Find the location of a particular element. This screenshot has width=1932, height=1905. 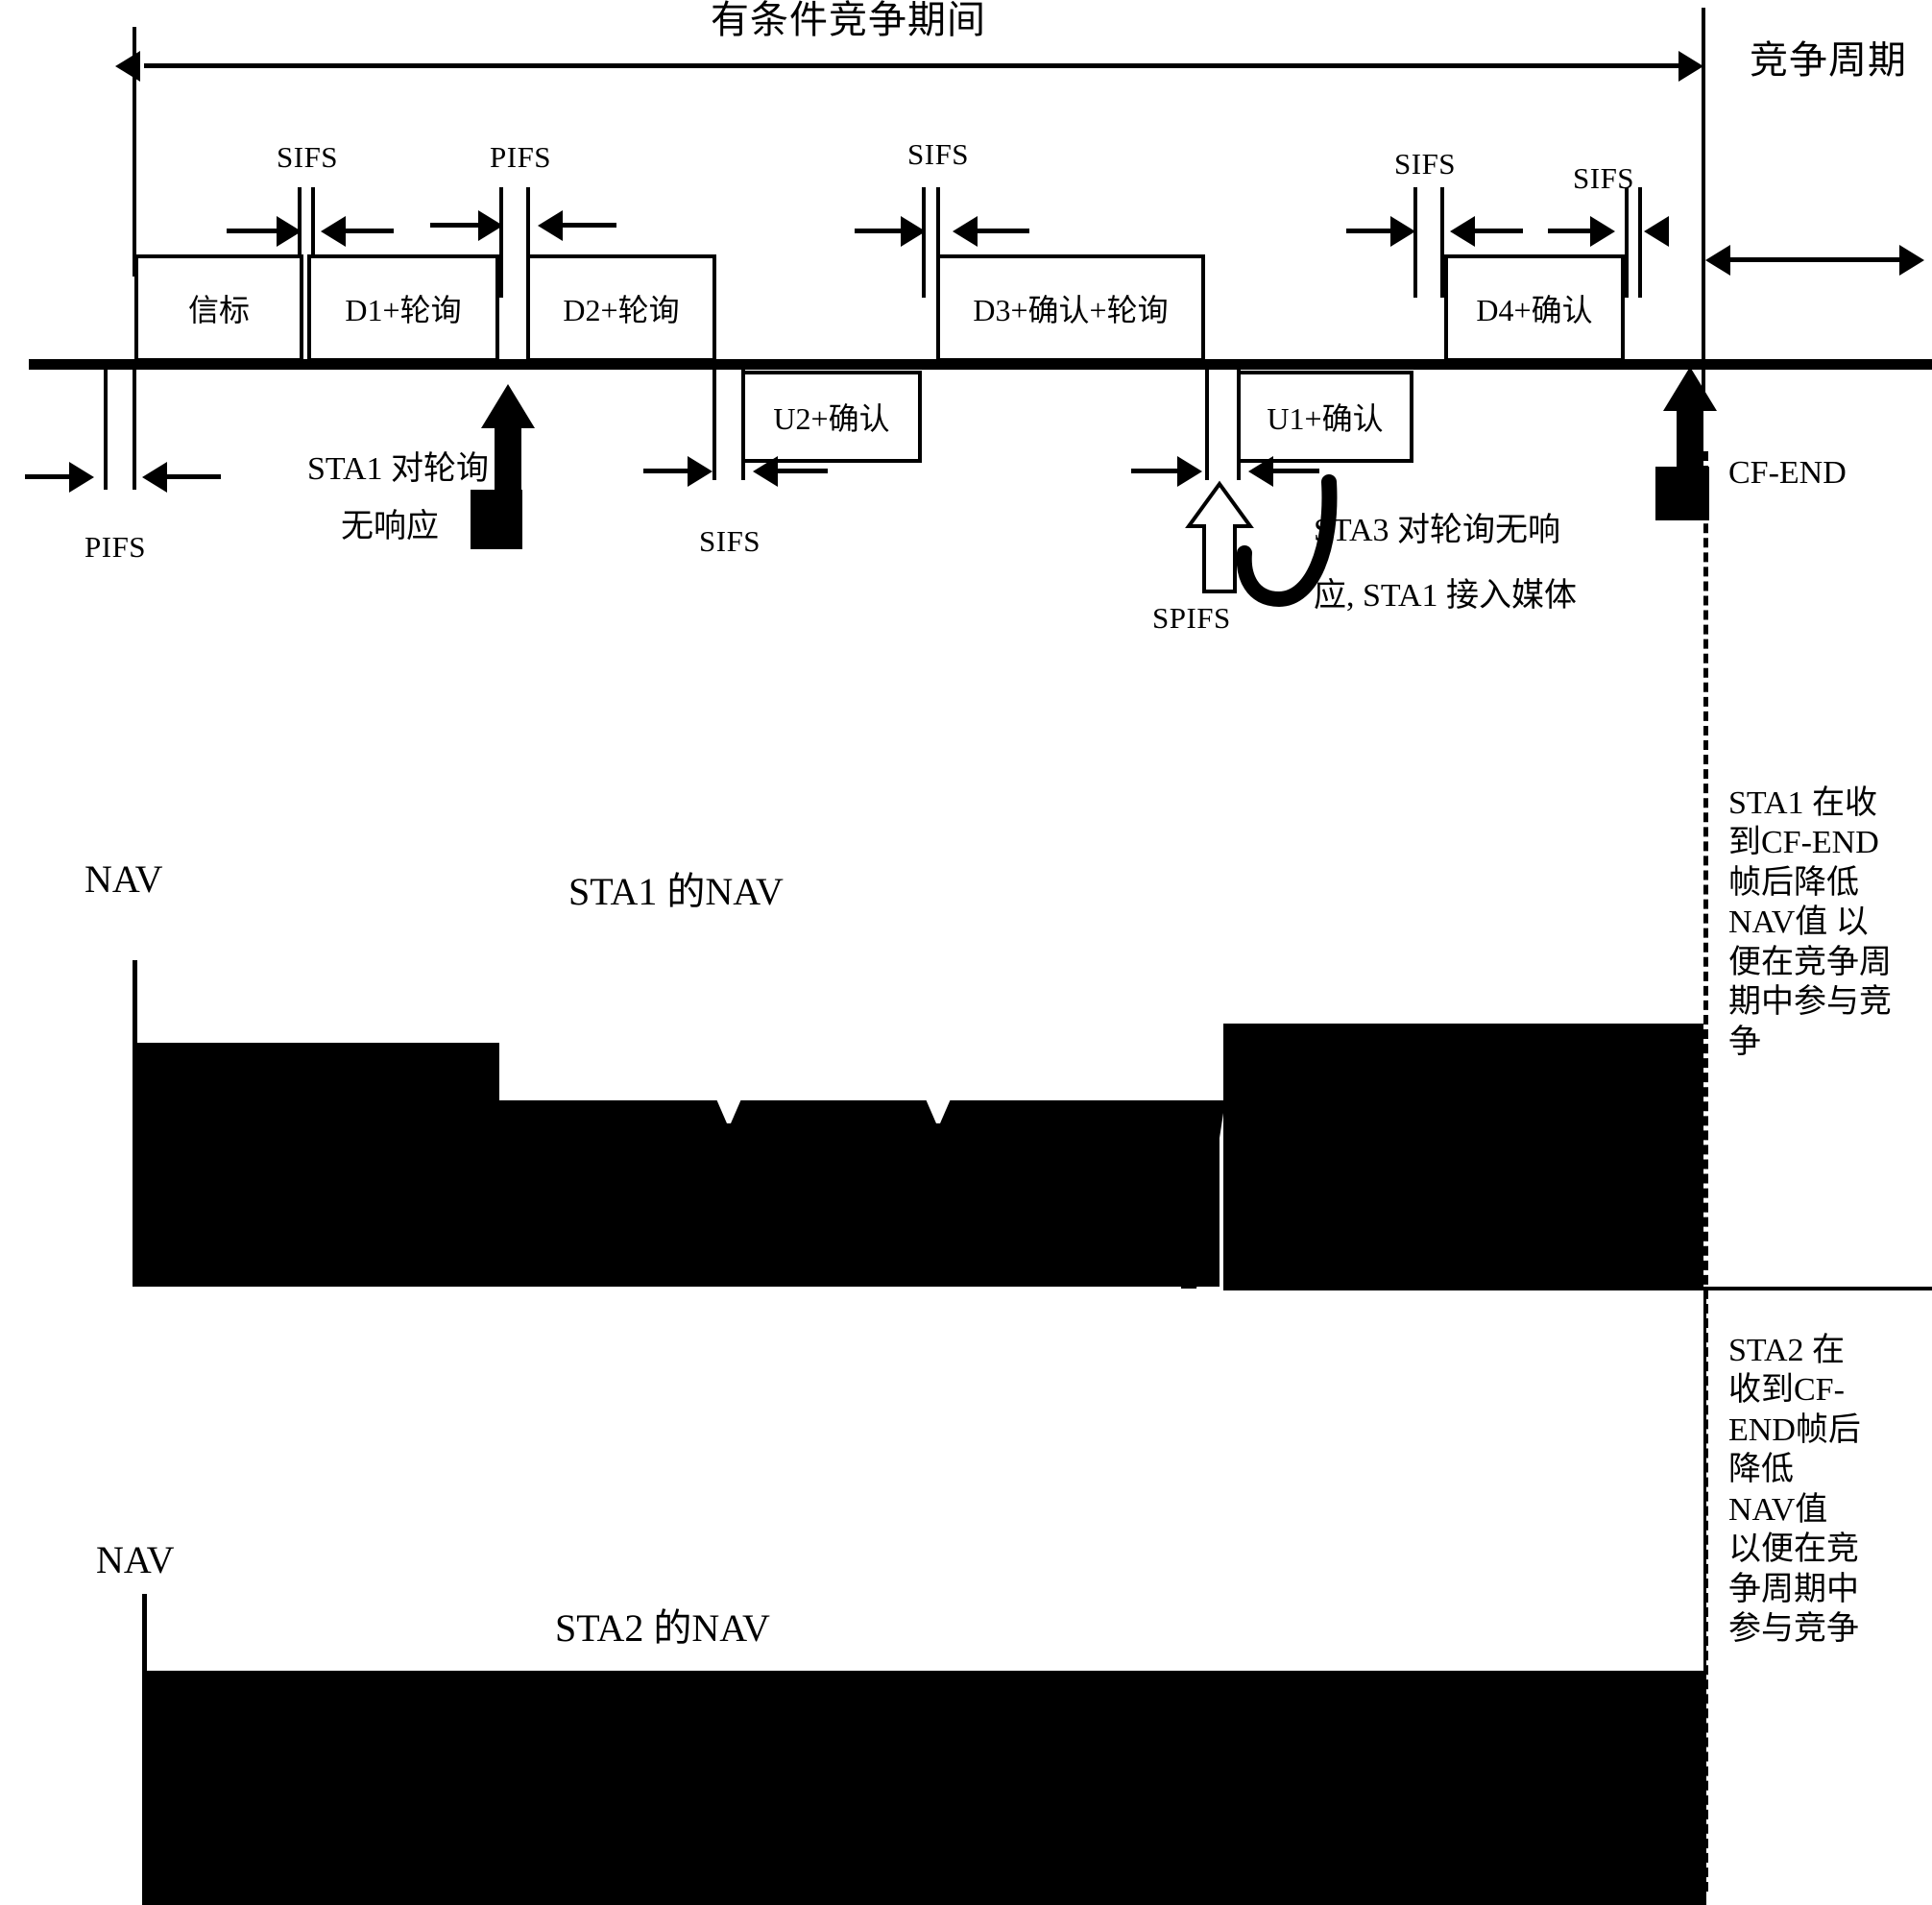

sifs3-arrow-left-head is located at coordinates (1402, 231).